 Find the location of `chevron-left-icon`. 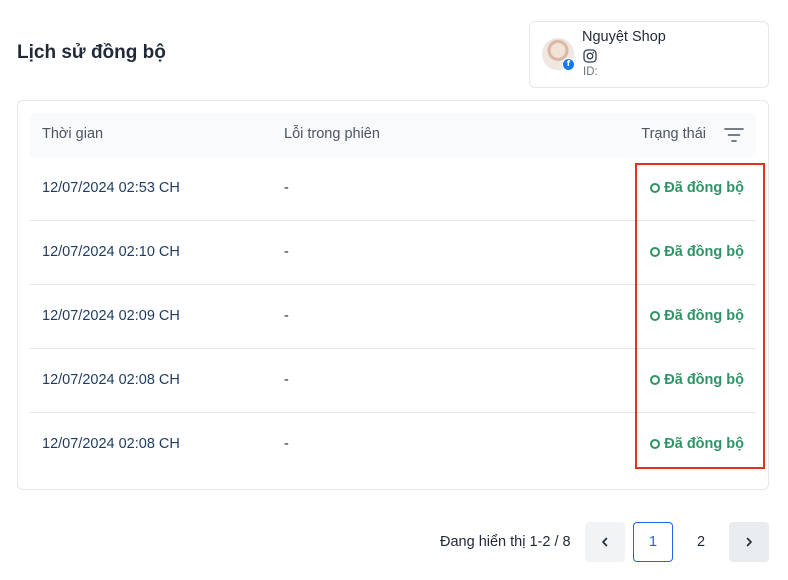

chevron-left-icon is located at coordinates (605, 542).